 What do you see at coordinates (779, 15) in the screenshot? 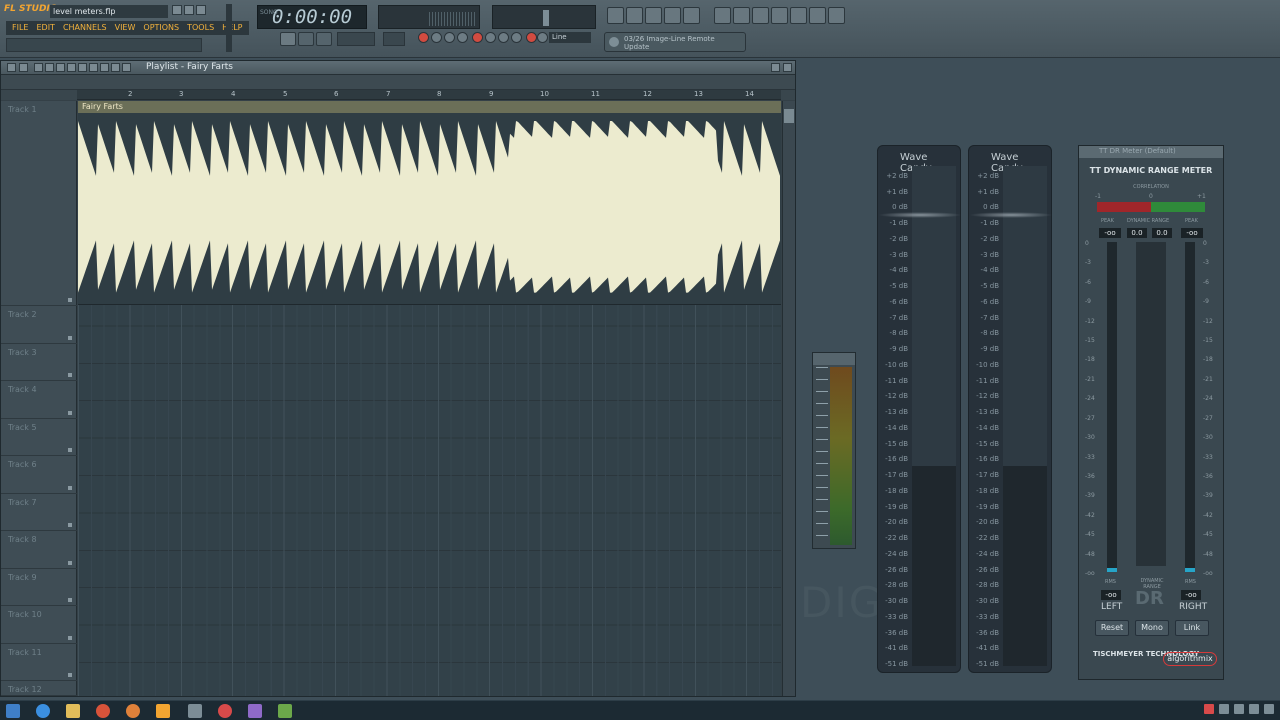
I see `tools-icon` at bounding box center [779, 15].